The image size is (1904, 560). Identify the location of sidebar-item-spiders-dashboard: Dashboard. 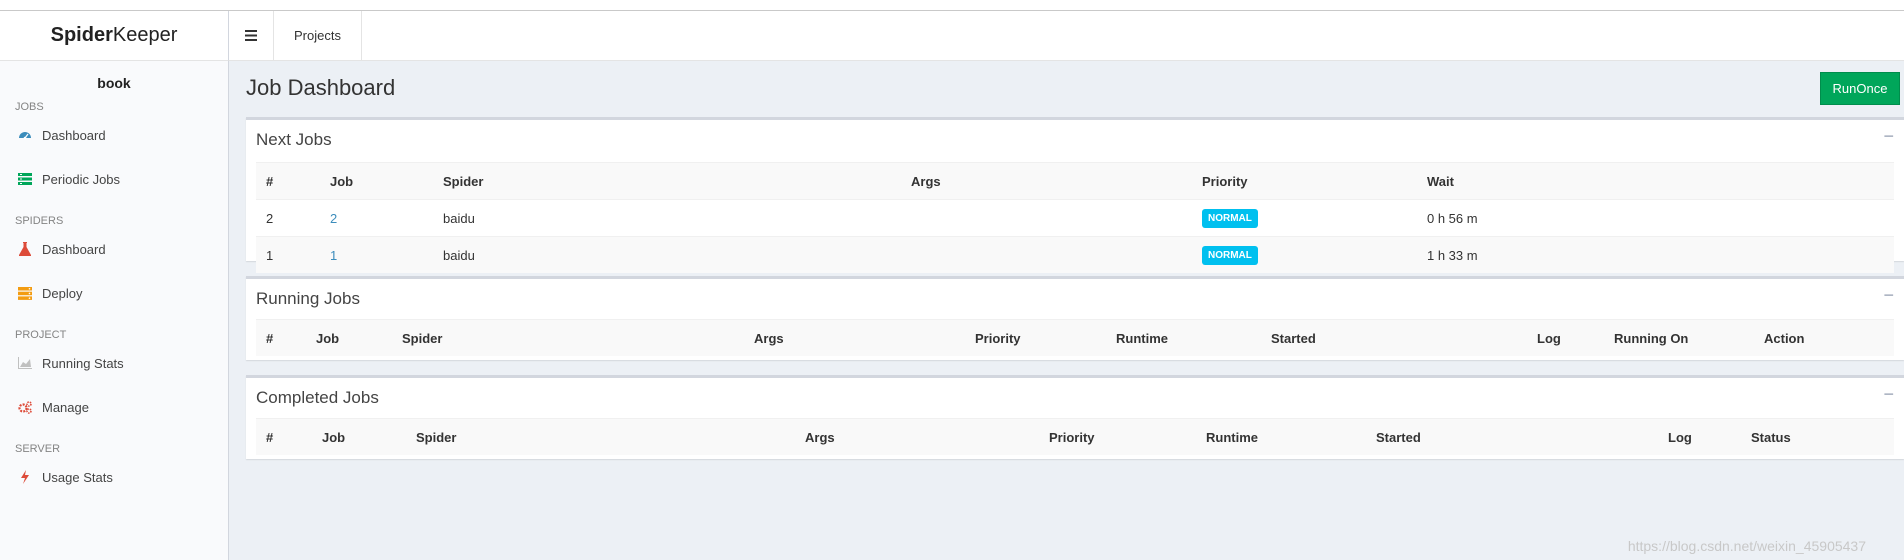
(114, 249).